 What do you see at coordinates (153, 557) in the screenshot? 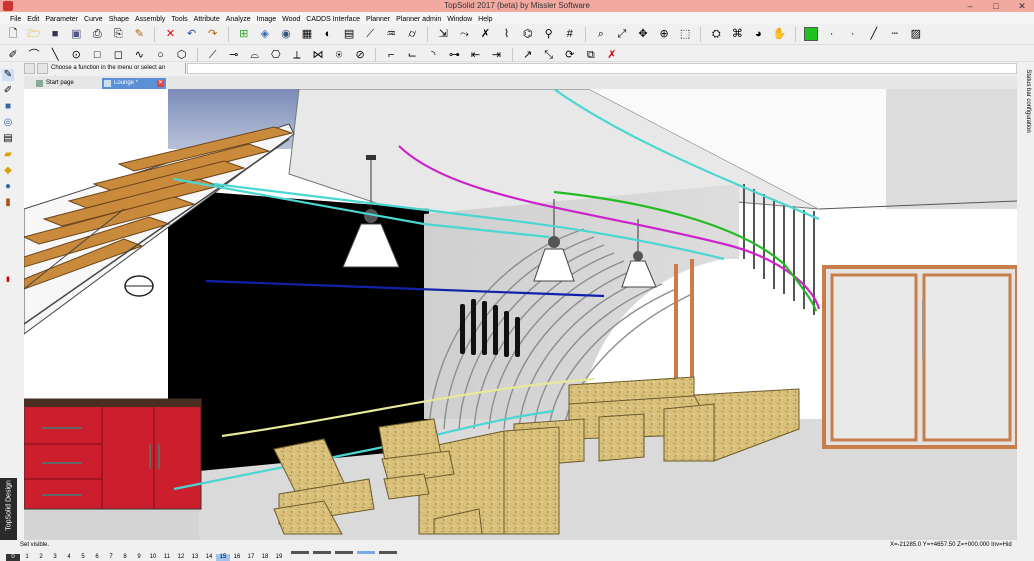
I see `layer-button: 10` at bounding box center [153, 557].